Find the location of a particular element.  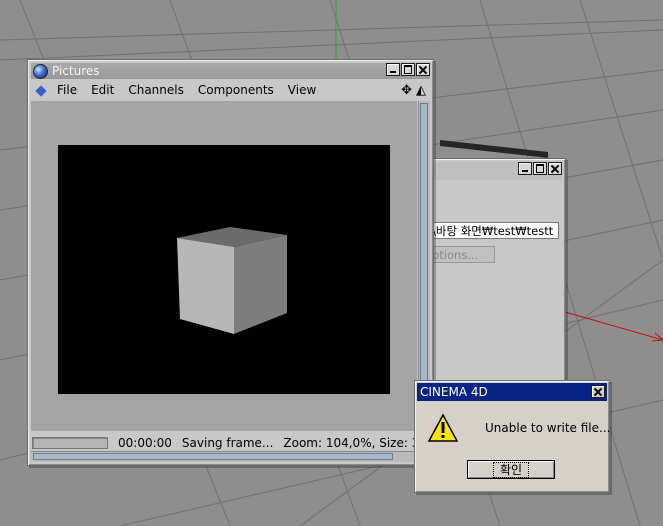

menu-view: View is located at coordinates (302, 90).